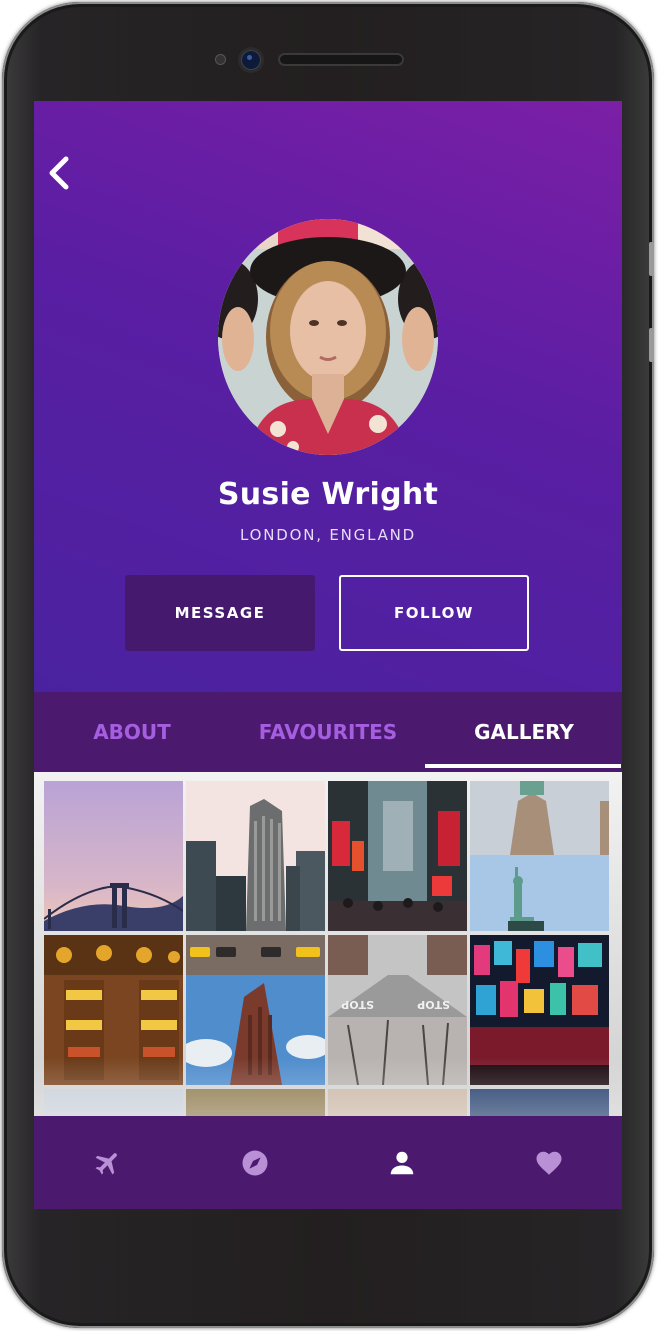 The height and width of the screenshot is (1331, 659). I want to click on tab-gallery: GALLERY, so click(524, 732).